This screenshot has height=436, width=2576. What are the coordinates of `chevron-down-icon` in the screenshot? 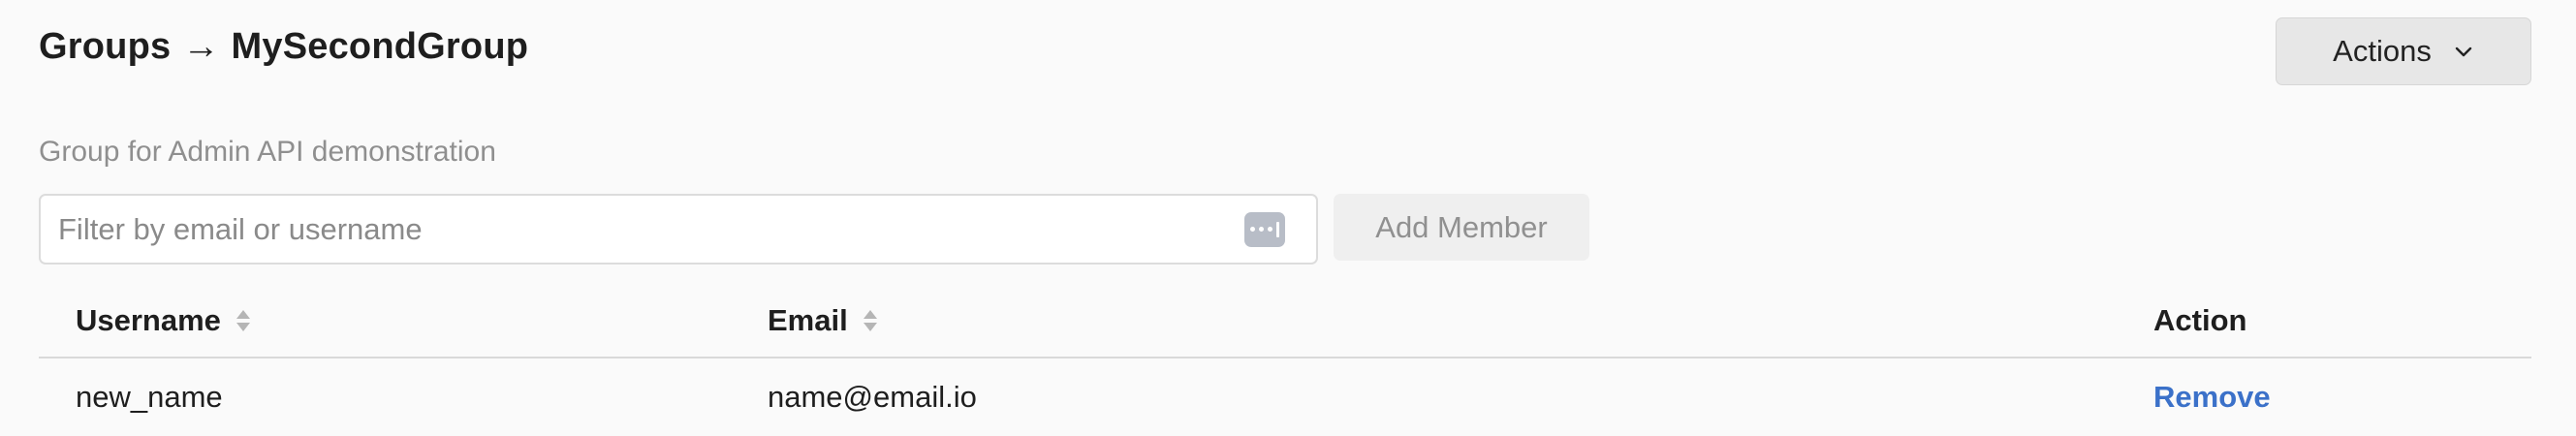 It's located at (2463, 52).